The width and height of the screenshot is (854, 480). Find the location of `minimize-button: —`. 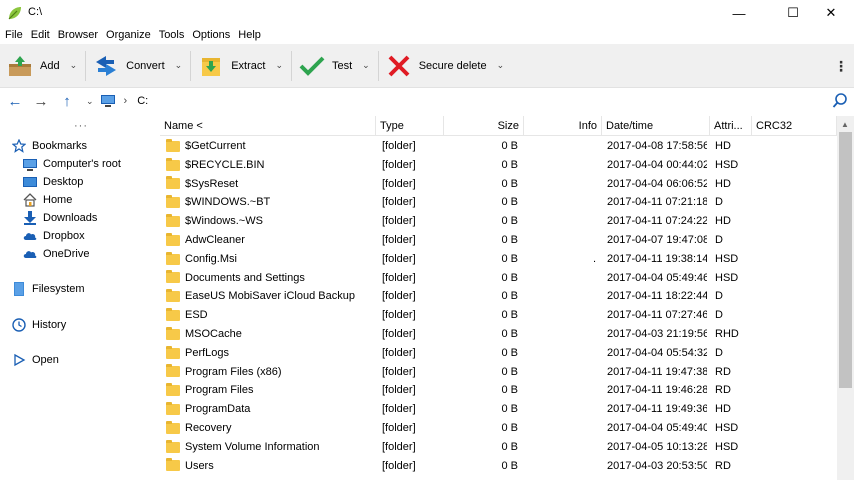

minimize-button: — is located at coordinates (739, 13).